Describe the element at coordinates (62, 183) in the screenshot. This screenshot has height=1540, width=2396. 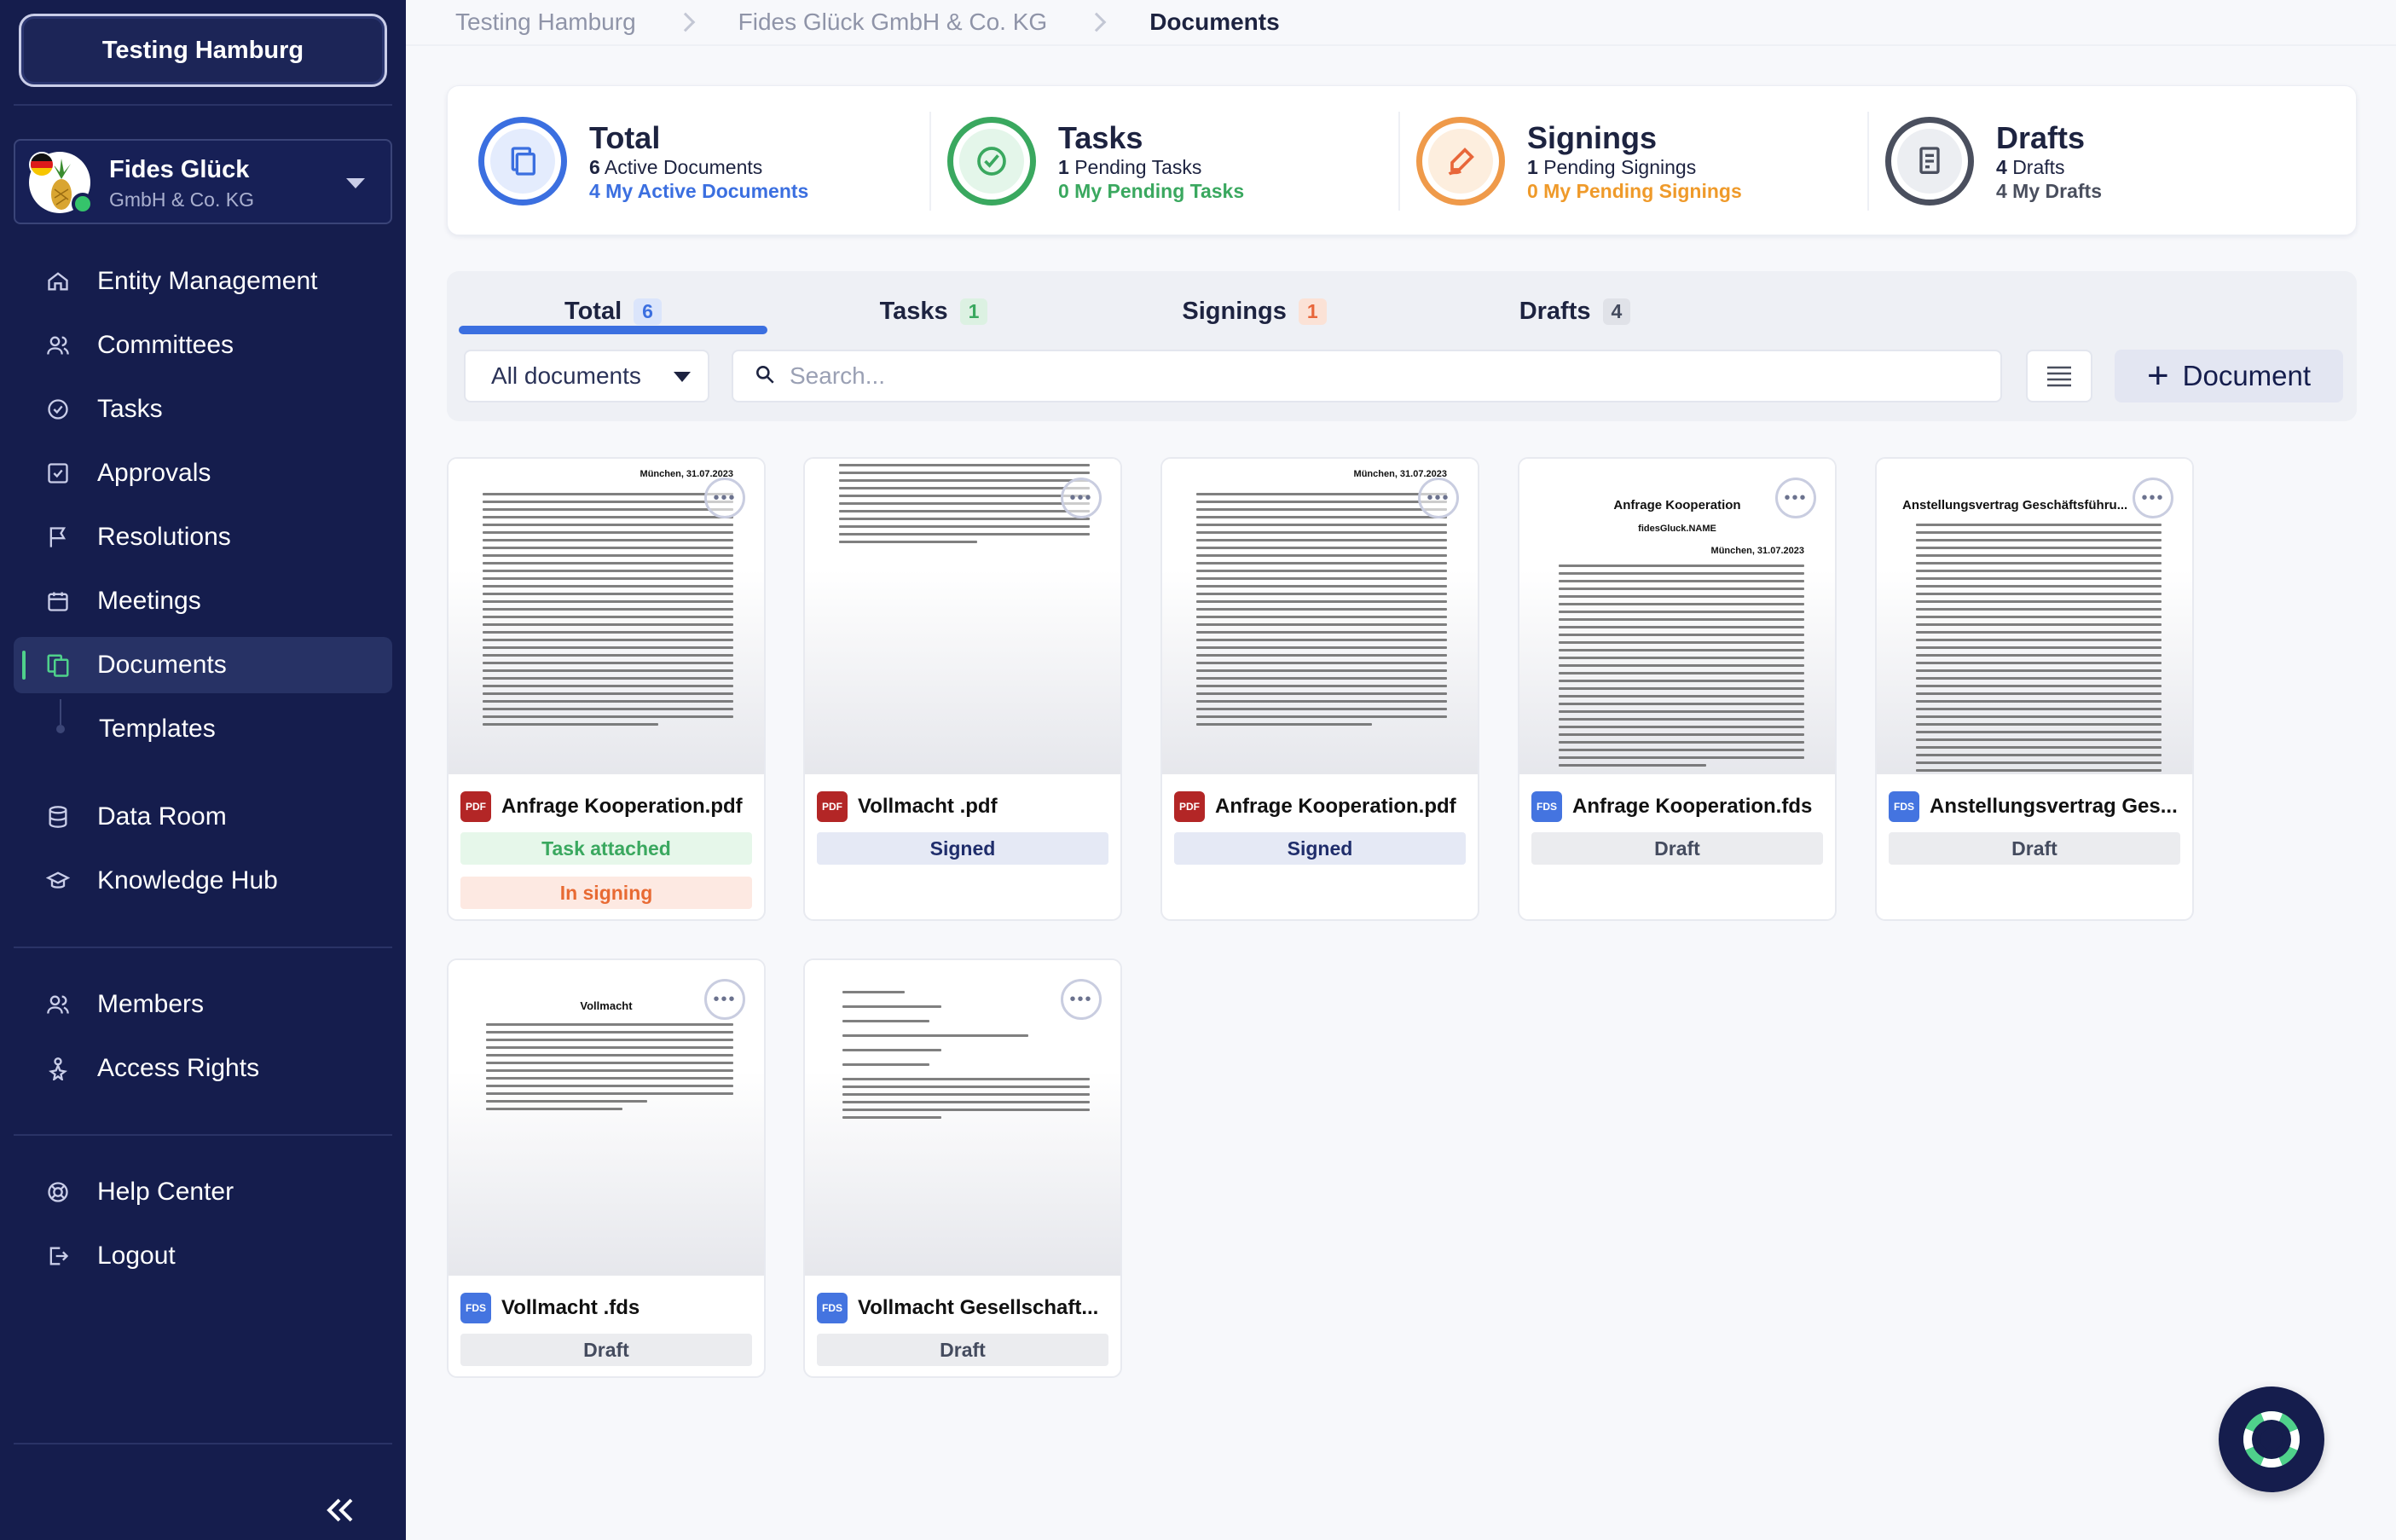
I see `avatar` at that location.